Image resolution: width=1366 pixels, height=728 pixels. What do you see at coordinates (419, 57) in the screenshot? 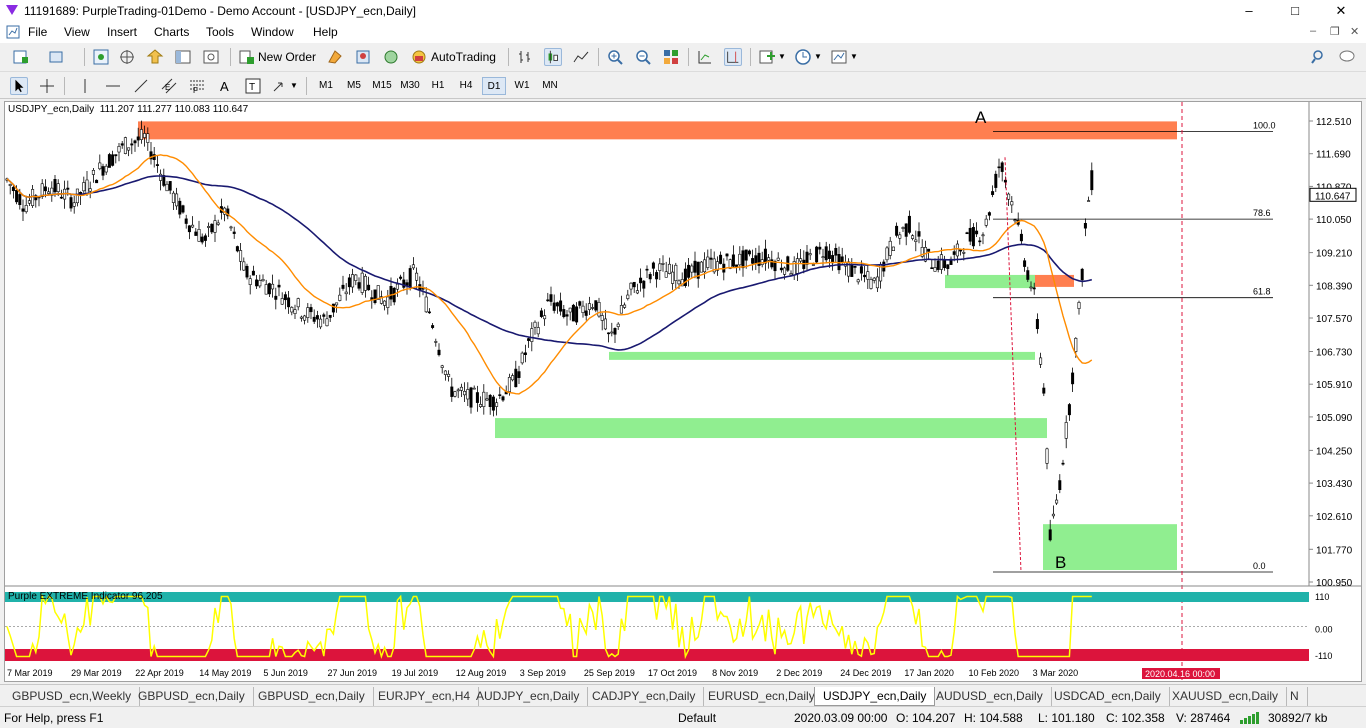
I see `autotrading-icon` at bounding box center [419, 57].